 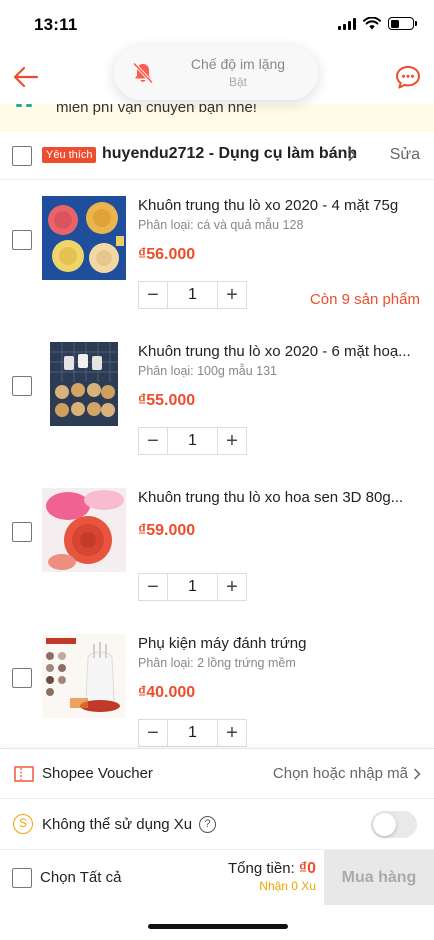 What do you see at coordinates (156, 110) in the screenshot?
I see `notice-text: miễn phí vận chuyển bạn nhé!` at bounding box center [156, 110].